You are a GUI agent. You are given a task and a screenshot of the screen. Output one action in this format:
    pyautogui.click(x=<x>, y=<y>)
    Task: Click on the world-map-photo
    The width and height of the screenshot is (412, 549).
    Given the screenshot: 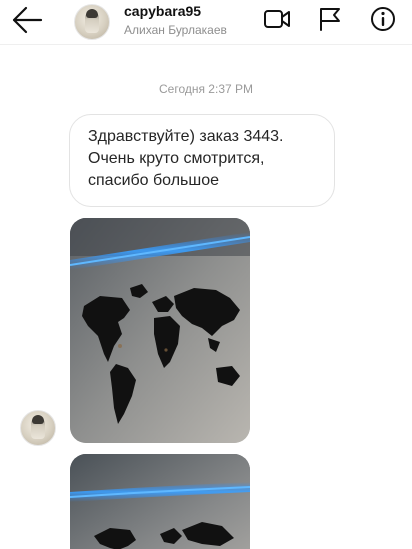 What is the action you would take?
    pyautogui.click(x=160, y=501)
    